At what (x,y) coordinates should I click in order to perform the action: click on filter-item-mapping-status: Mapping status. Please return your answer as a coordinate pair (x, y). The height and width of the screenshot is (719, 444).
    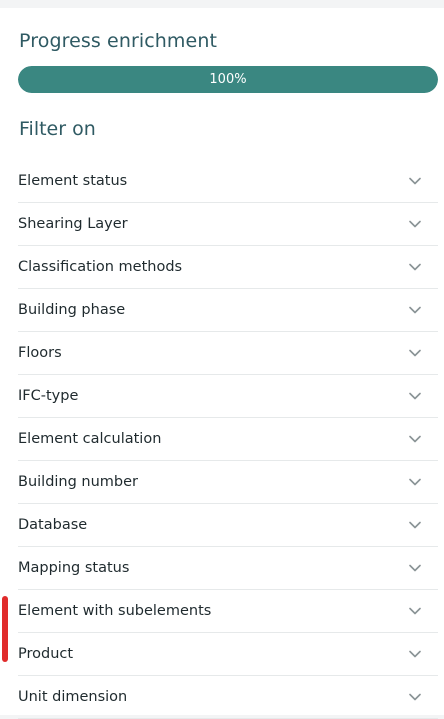
    Looking at the image, I should click on (228, 568).